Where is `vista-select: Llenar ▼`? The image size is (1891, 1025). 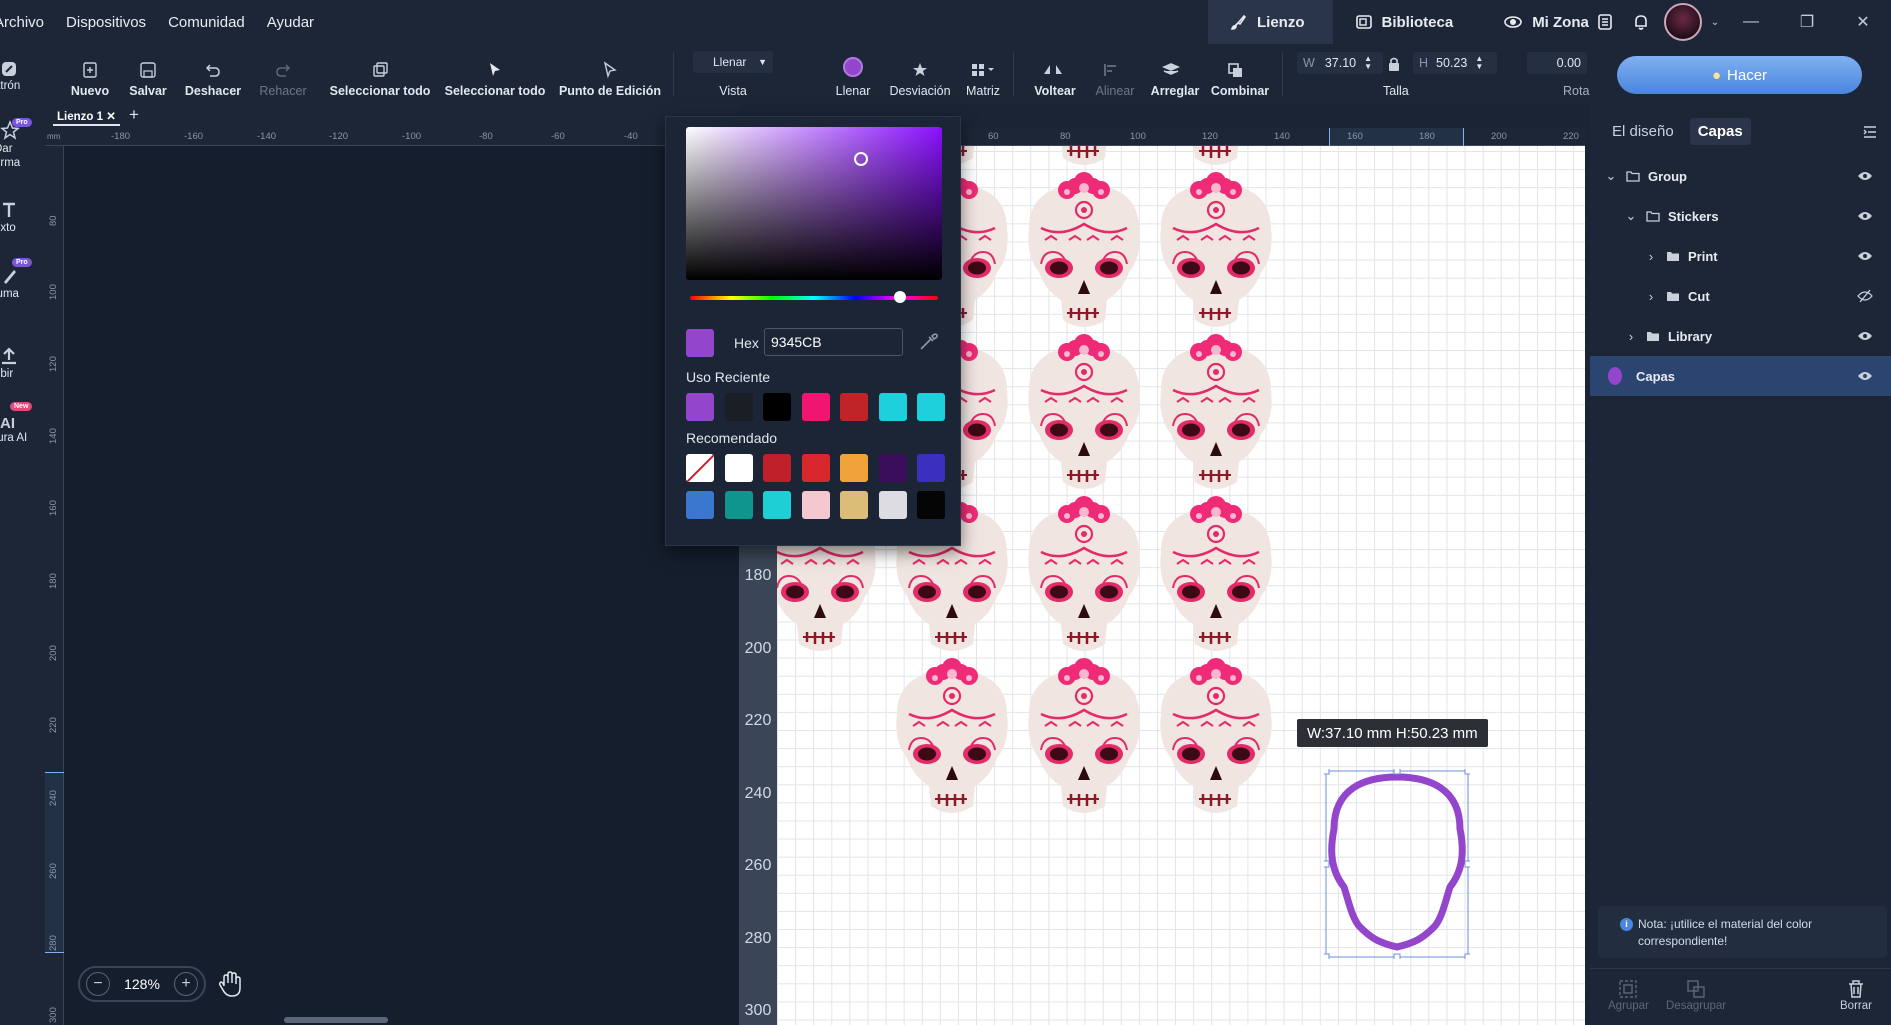
vista-select: Llenar ▼ is located at coordinates (733, 62).